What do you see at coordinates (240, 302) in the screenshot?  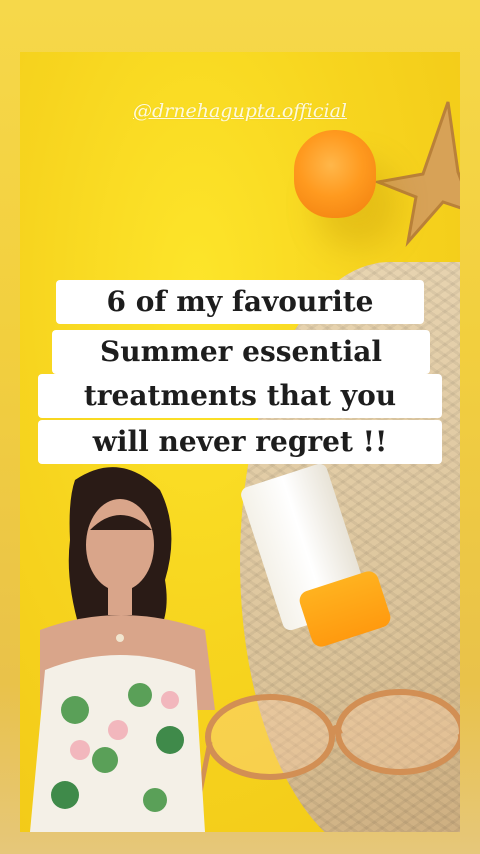 I see `headline-line-1: 6 of my favourite` at bounding box center [240, 302].